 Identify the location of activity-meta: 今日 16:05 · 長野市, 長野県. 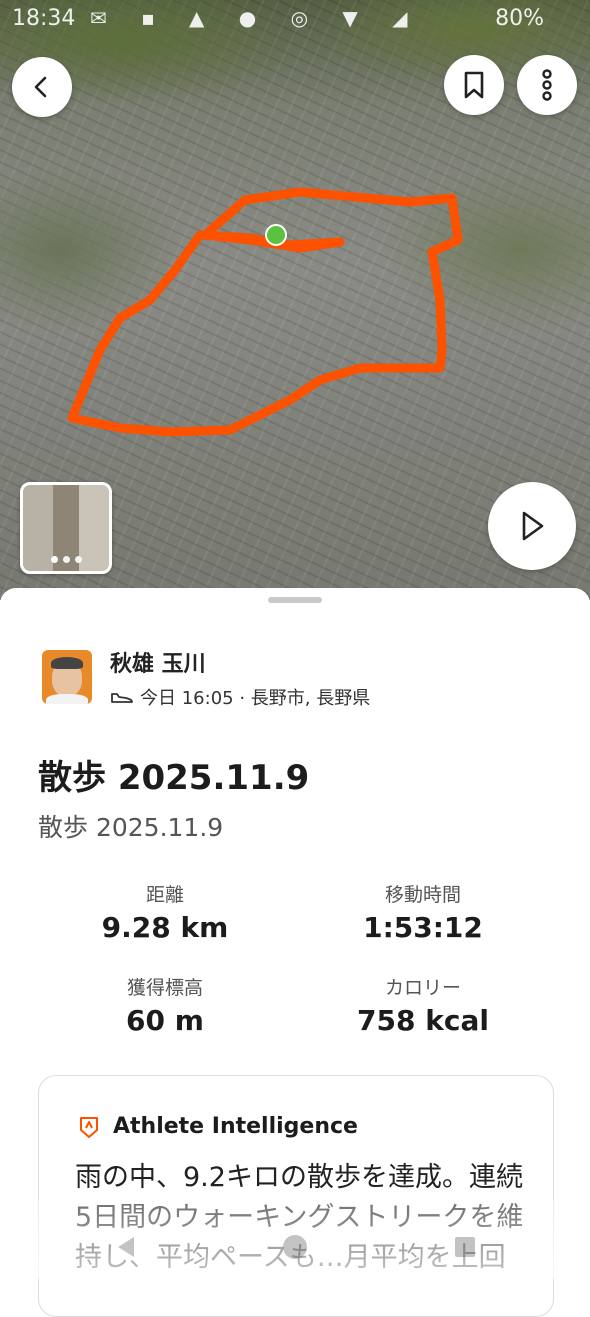
(240, 697).